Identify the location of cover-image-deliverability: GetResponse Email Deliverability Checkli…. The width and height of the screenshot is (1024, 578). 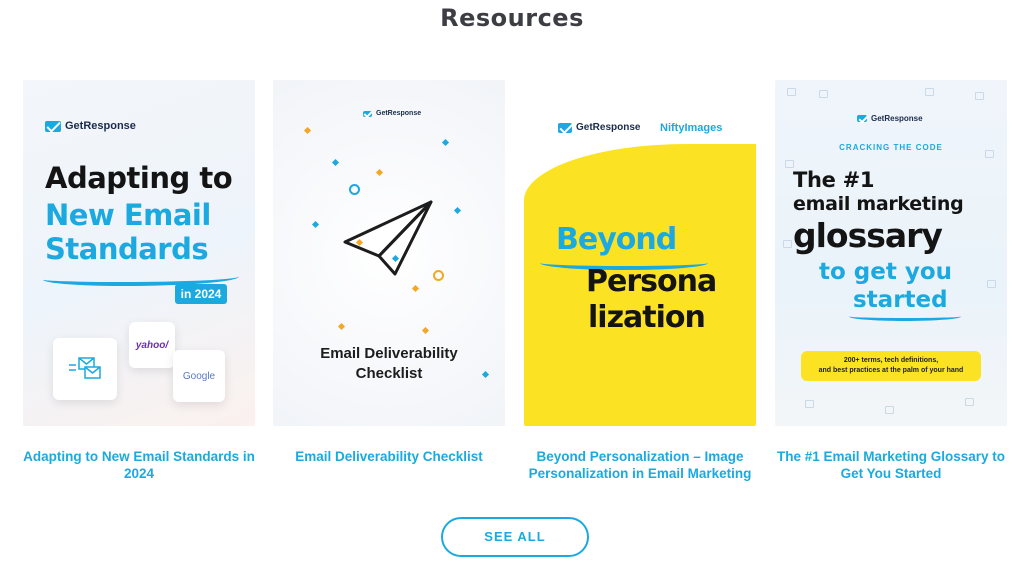
(389, 253).